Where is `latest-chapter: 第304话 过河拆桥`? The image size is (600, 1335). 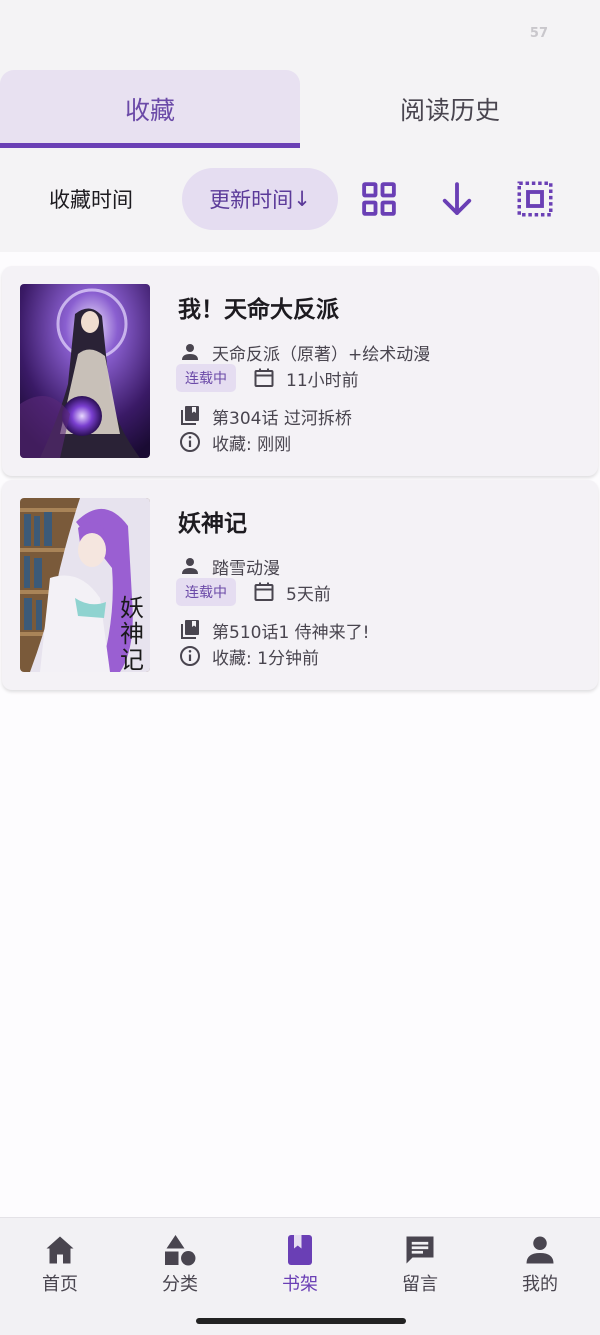
latest-chapter: 第304话 过河拆桥 is located at coordinates (282, 416).